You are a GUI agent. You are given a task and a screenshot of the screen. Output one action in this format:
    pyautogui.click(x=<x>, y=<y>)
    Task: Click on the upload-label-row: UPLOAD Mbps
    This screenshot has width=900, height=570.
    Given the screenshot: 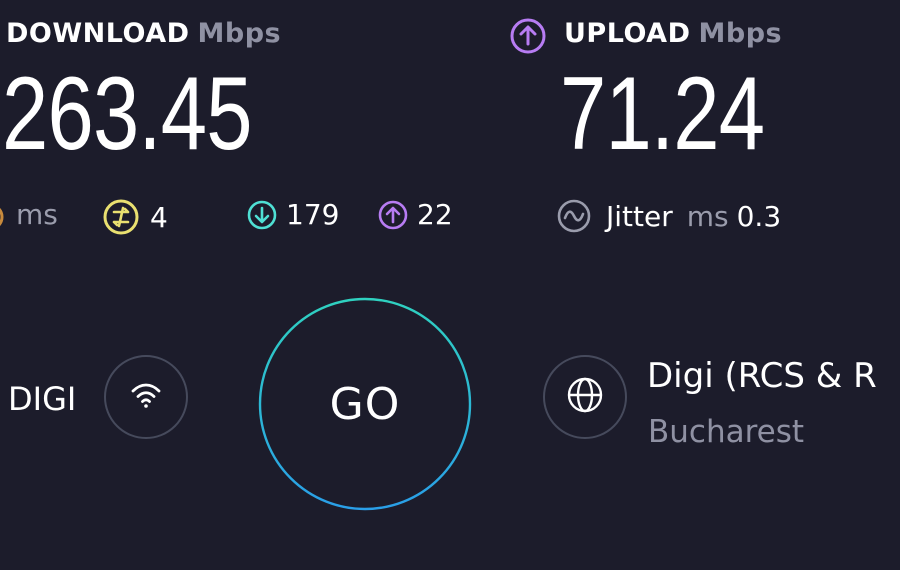 What is the action you would take?
    pyautogui.click(x=673, y=33)
    